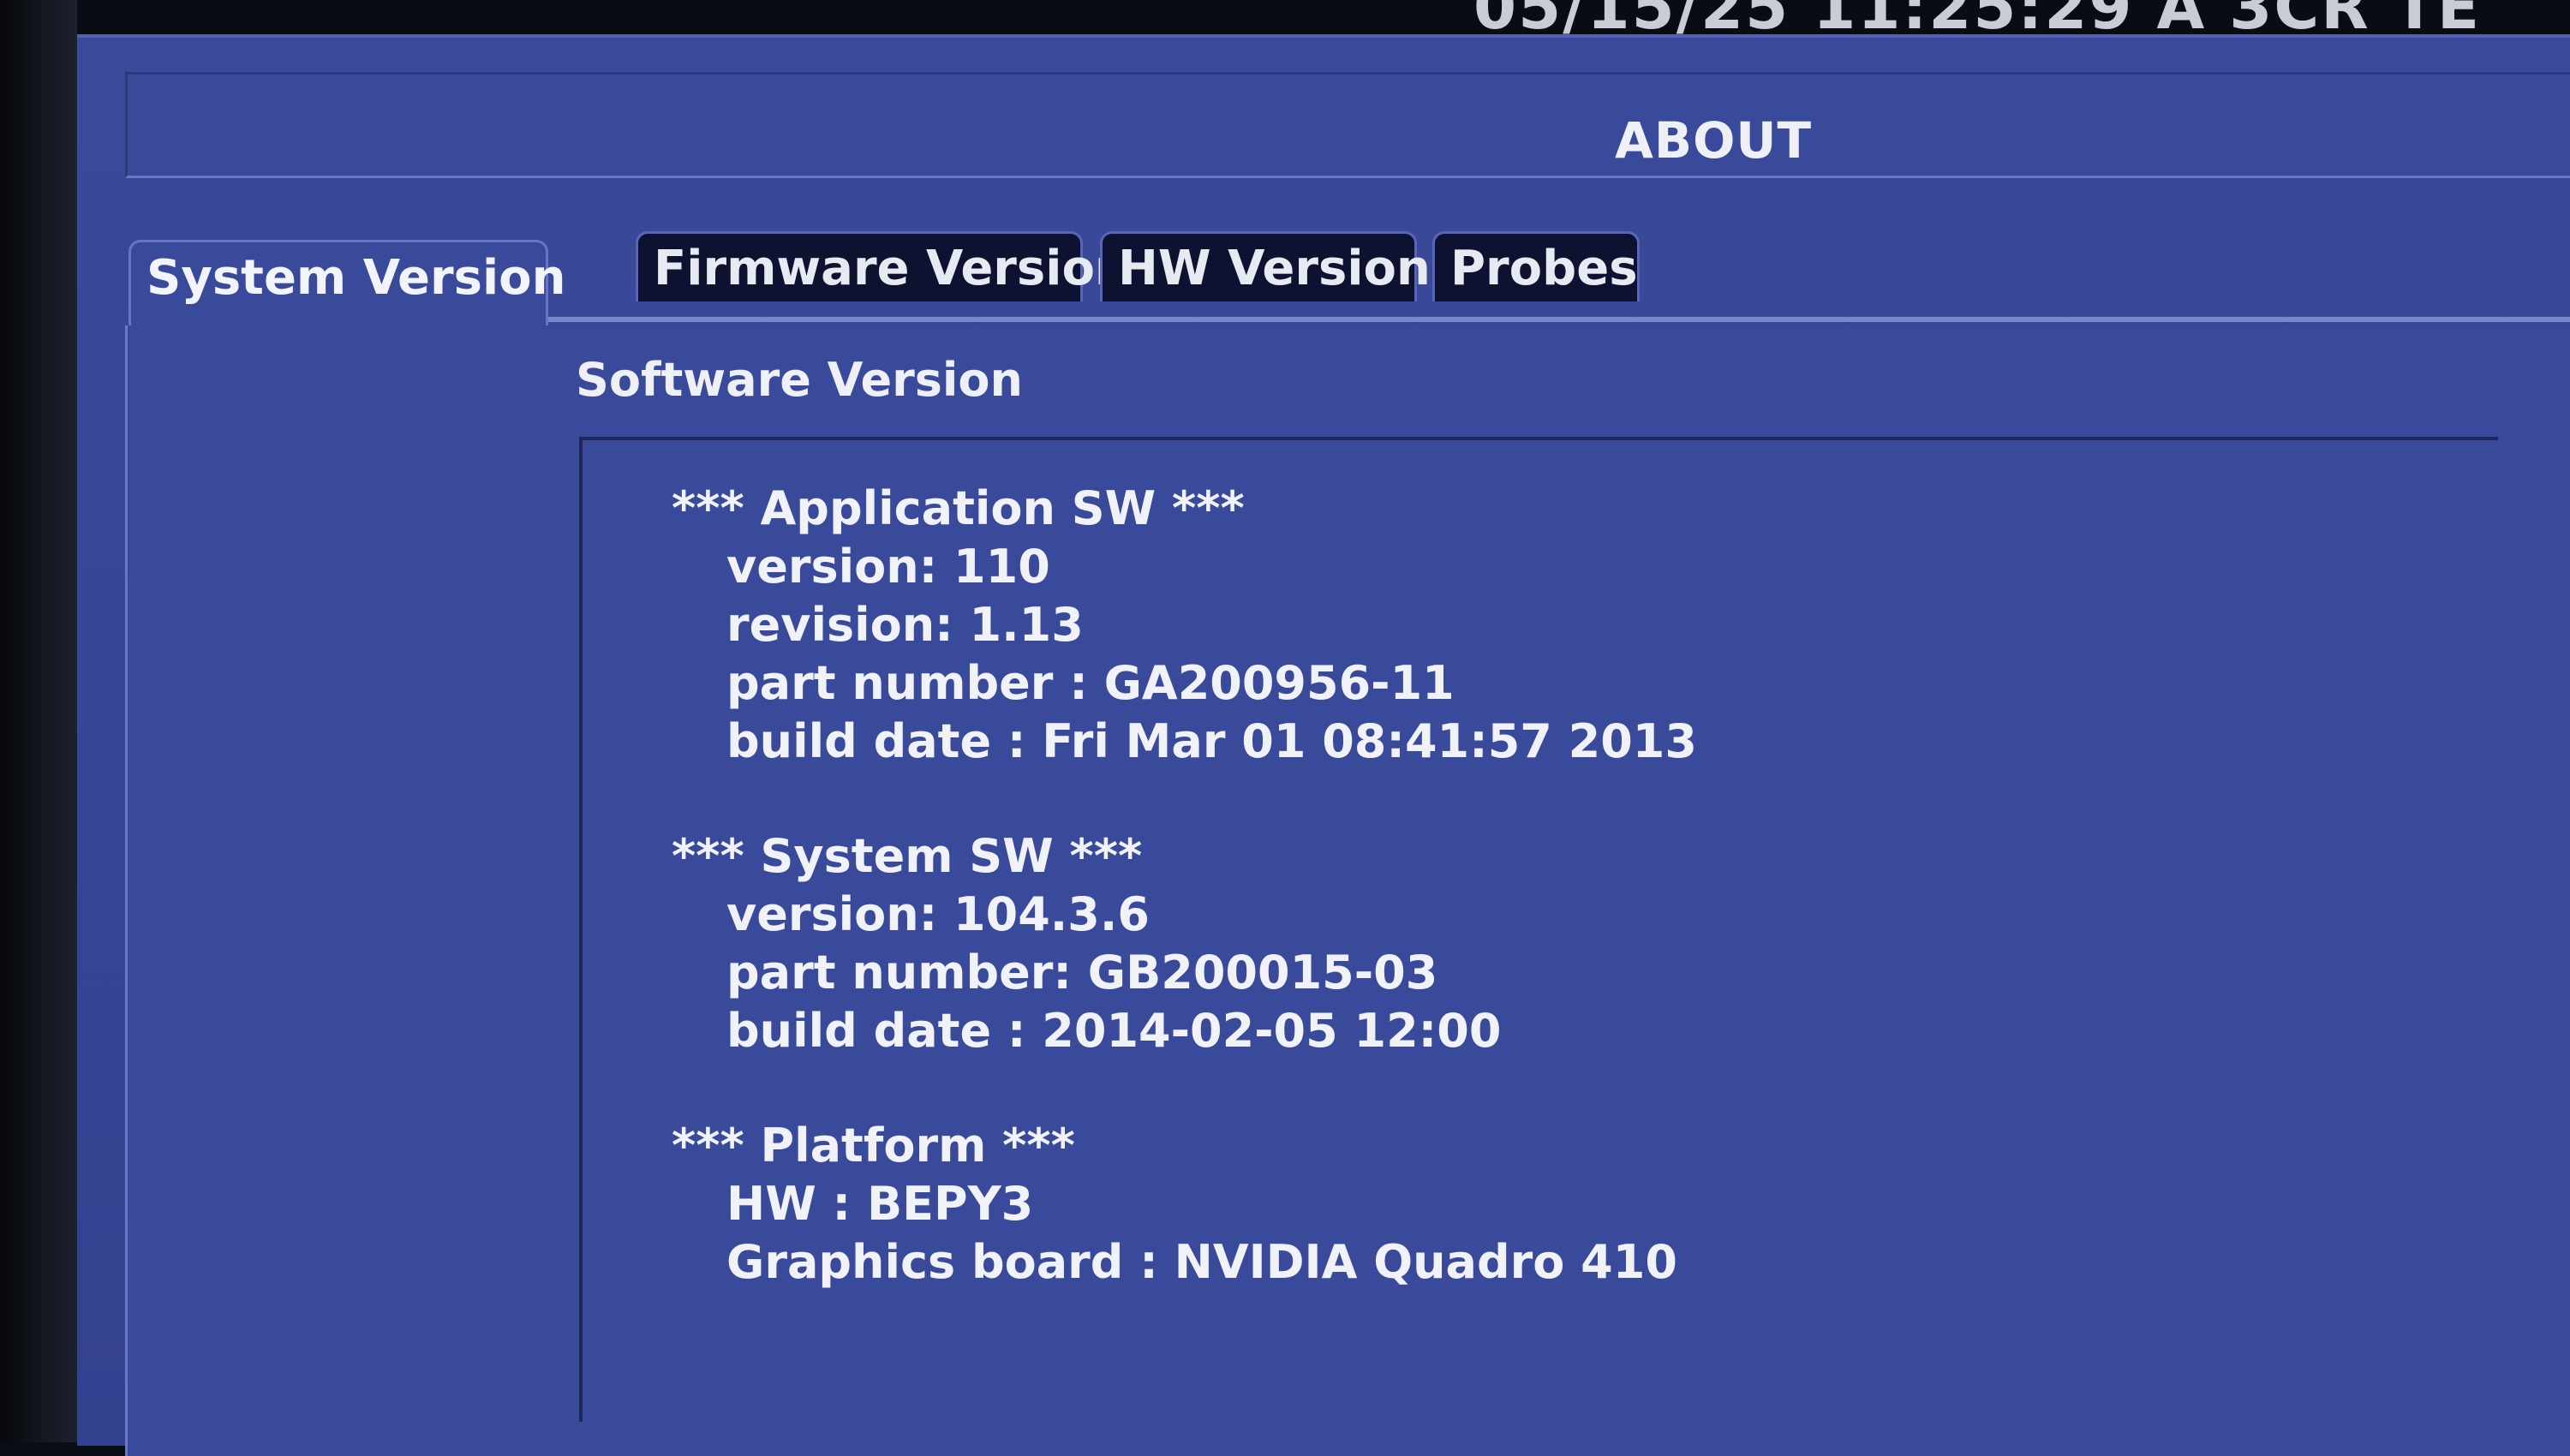  Describe the element at coordinates (1212, 741) in the screenshot. I see `application-build-date: build date : Fri Mar 01 08:41:57 2013` at that location.